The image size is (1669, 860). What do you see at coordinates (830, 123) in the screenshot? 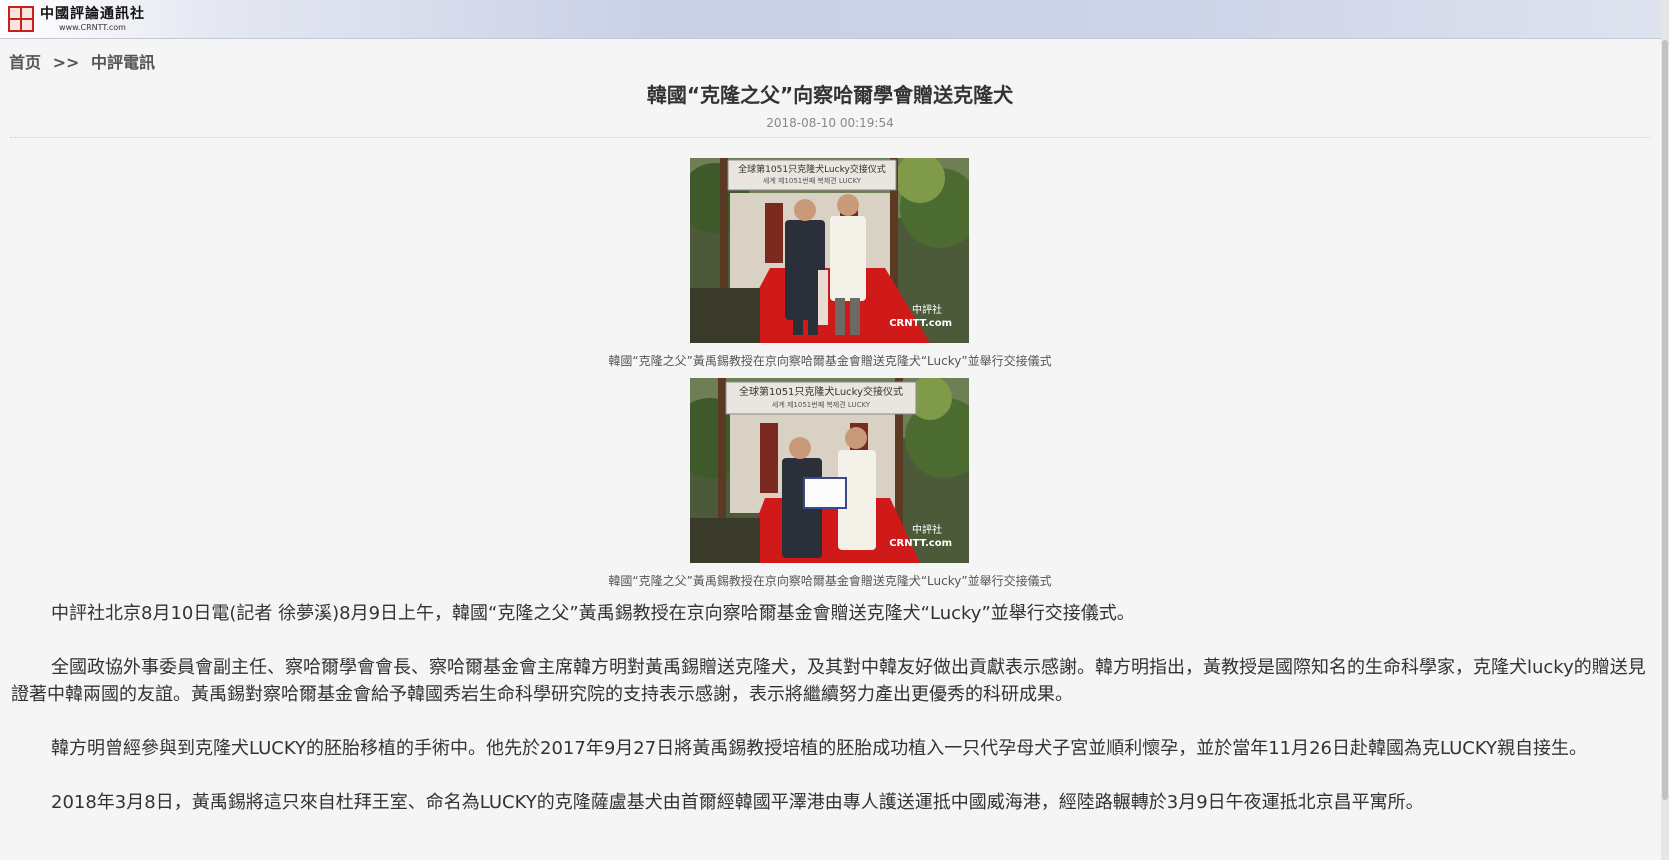
I see `article-datetime: 2018-08-10 00:19:54` at bounding box center [830, 123].